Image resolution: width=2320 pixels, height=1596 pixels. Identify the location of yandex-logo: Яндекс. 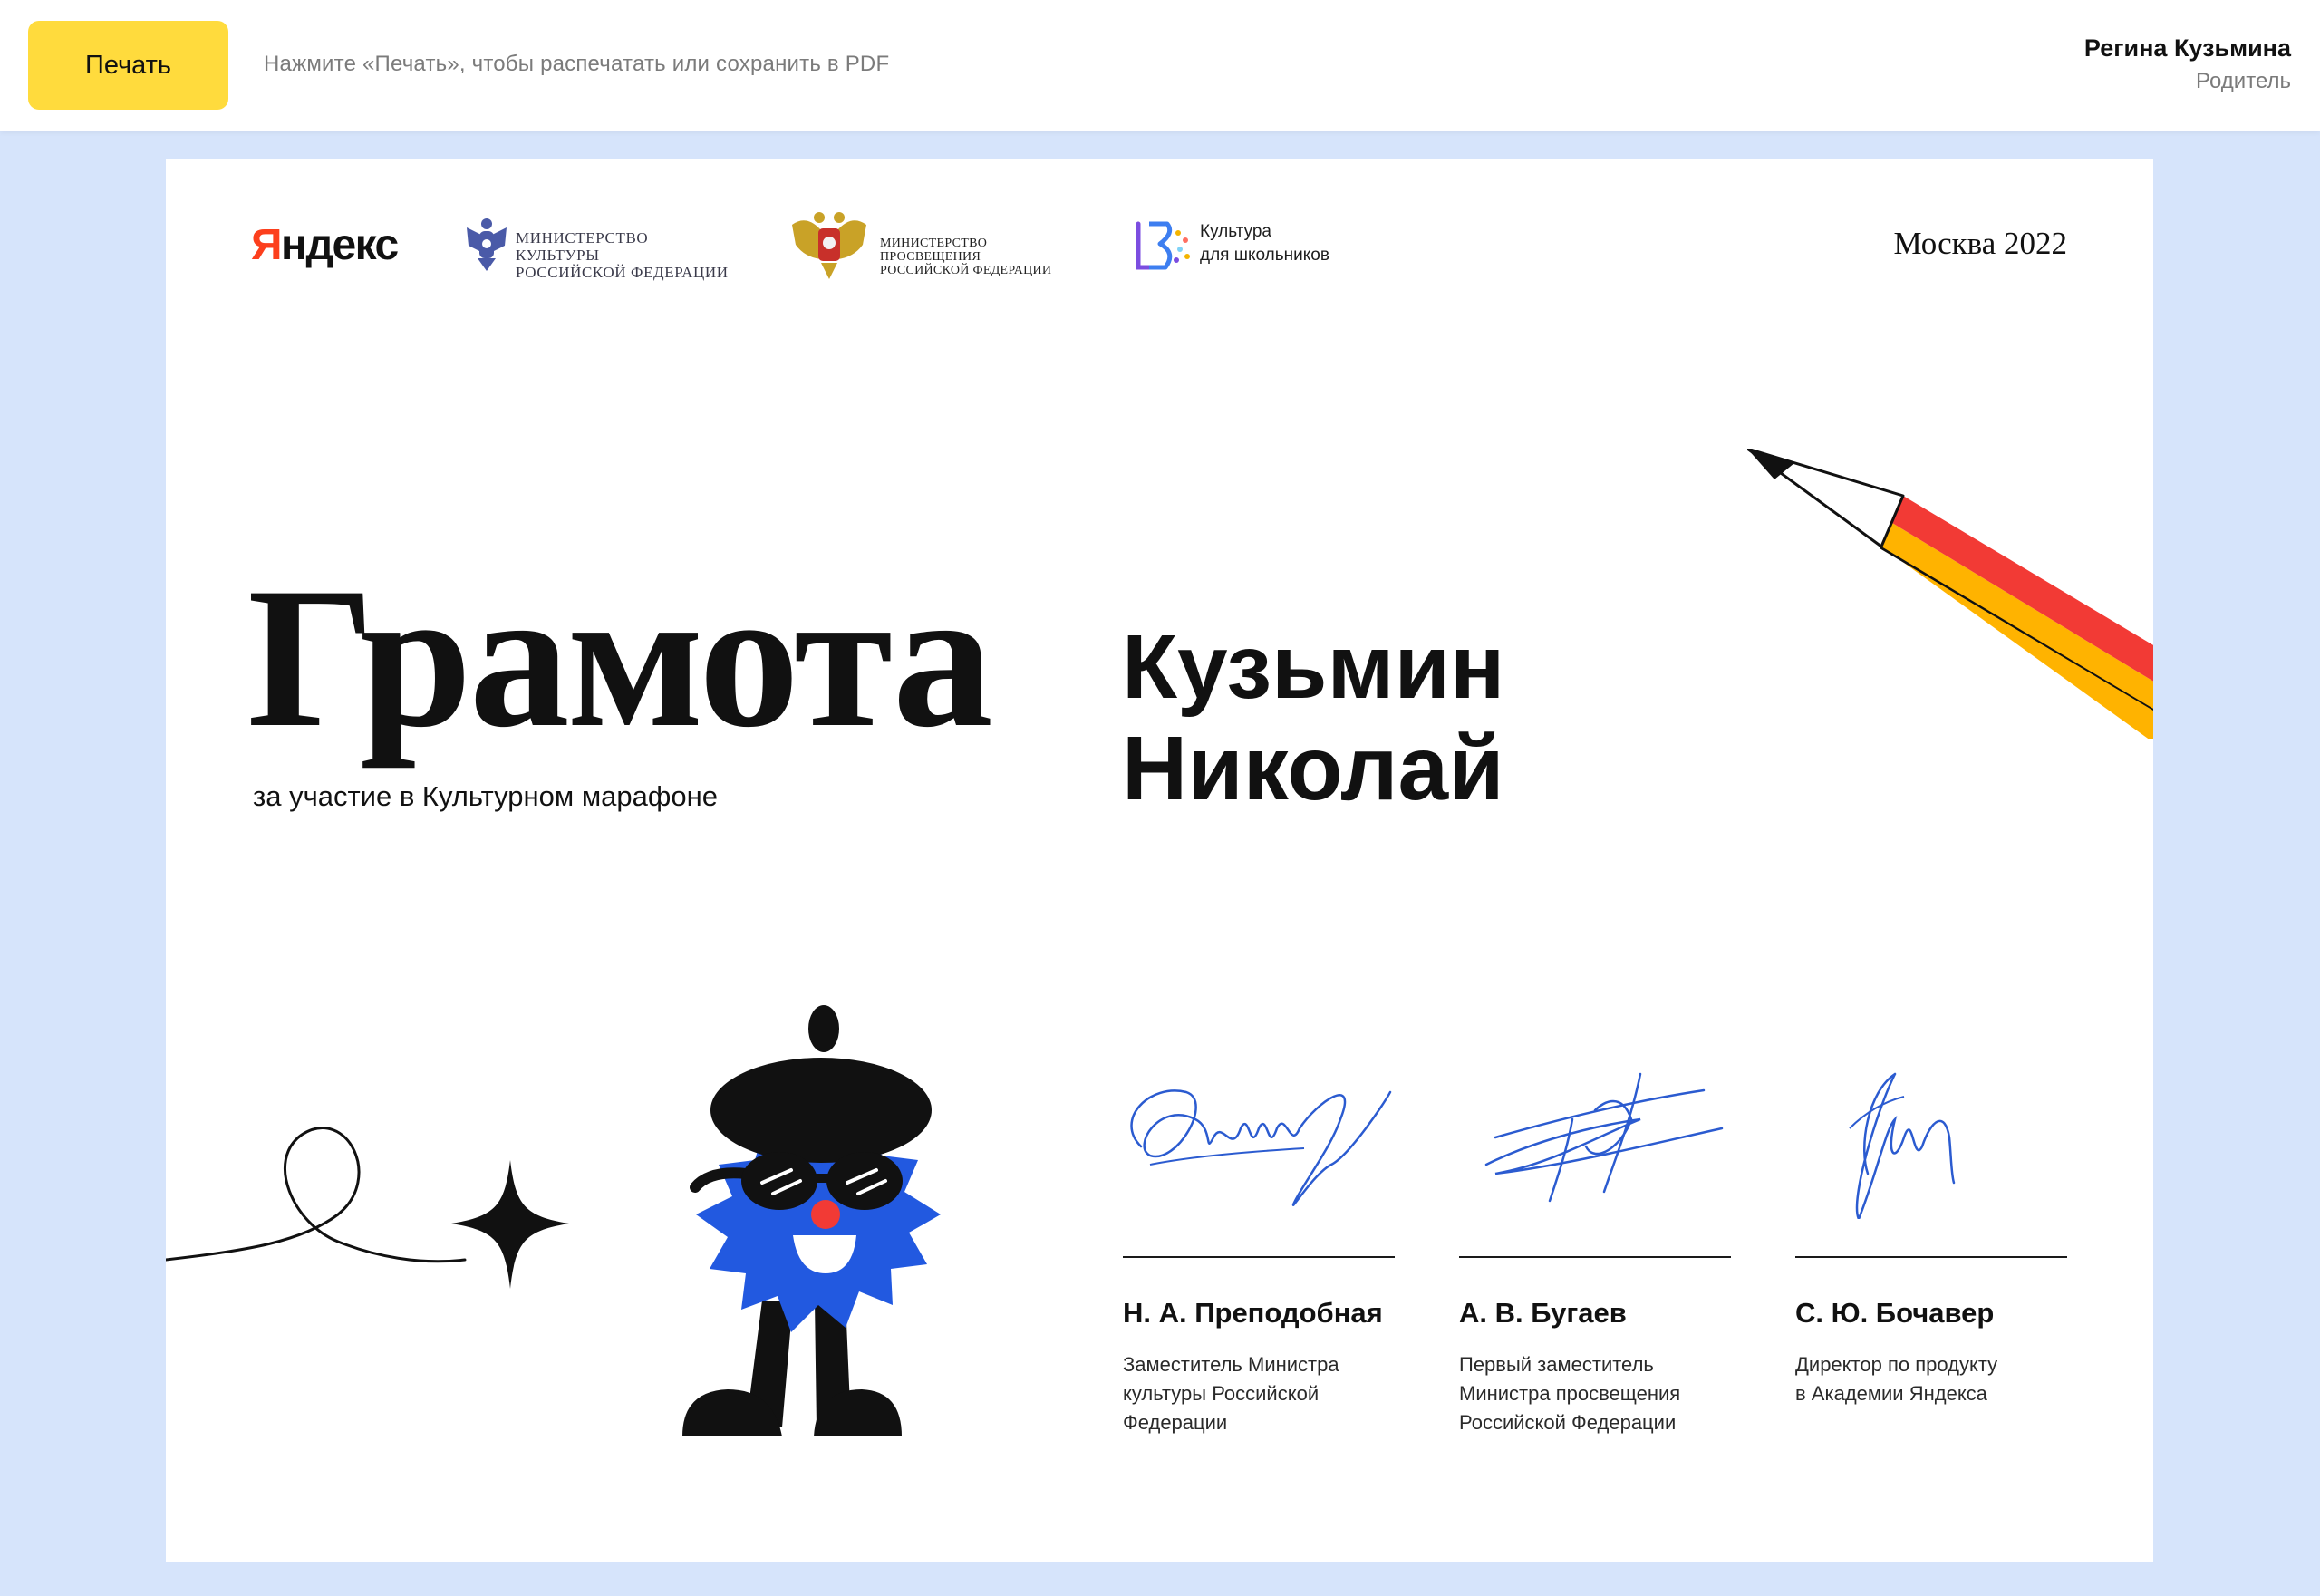
(325, 245).